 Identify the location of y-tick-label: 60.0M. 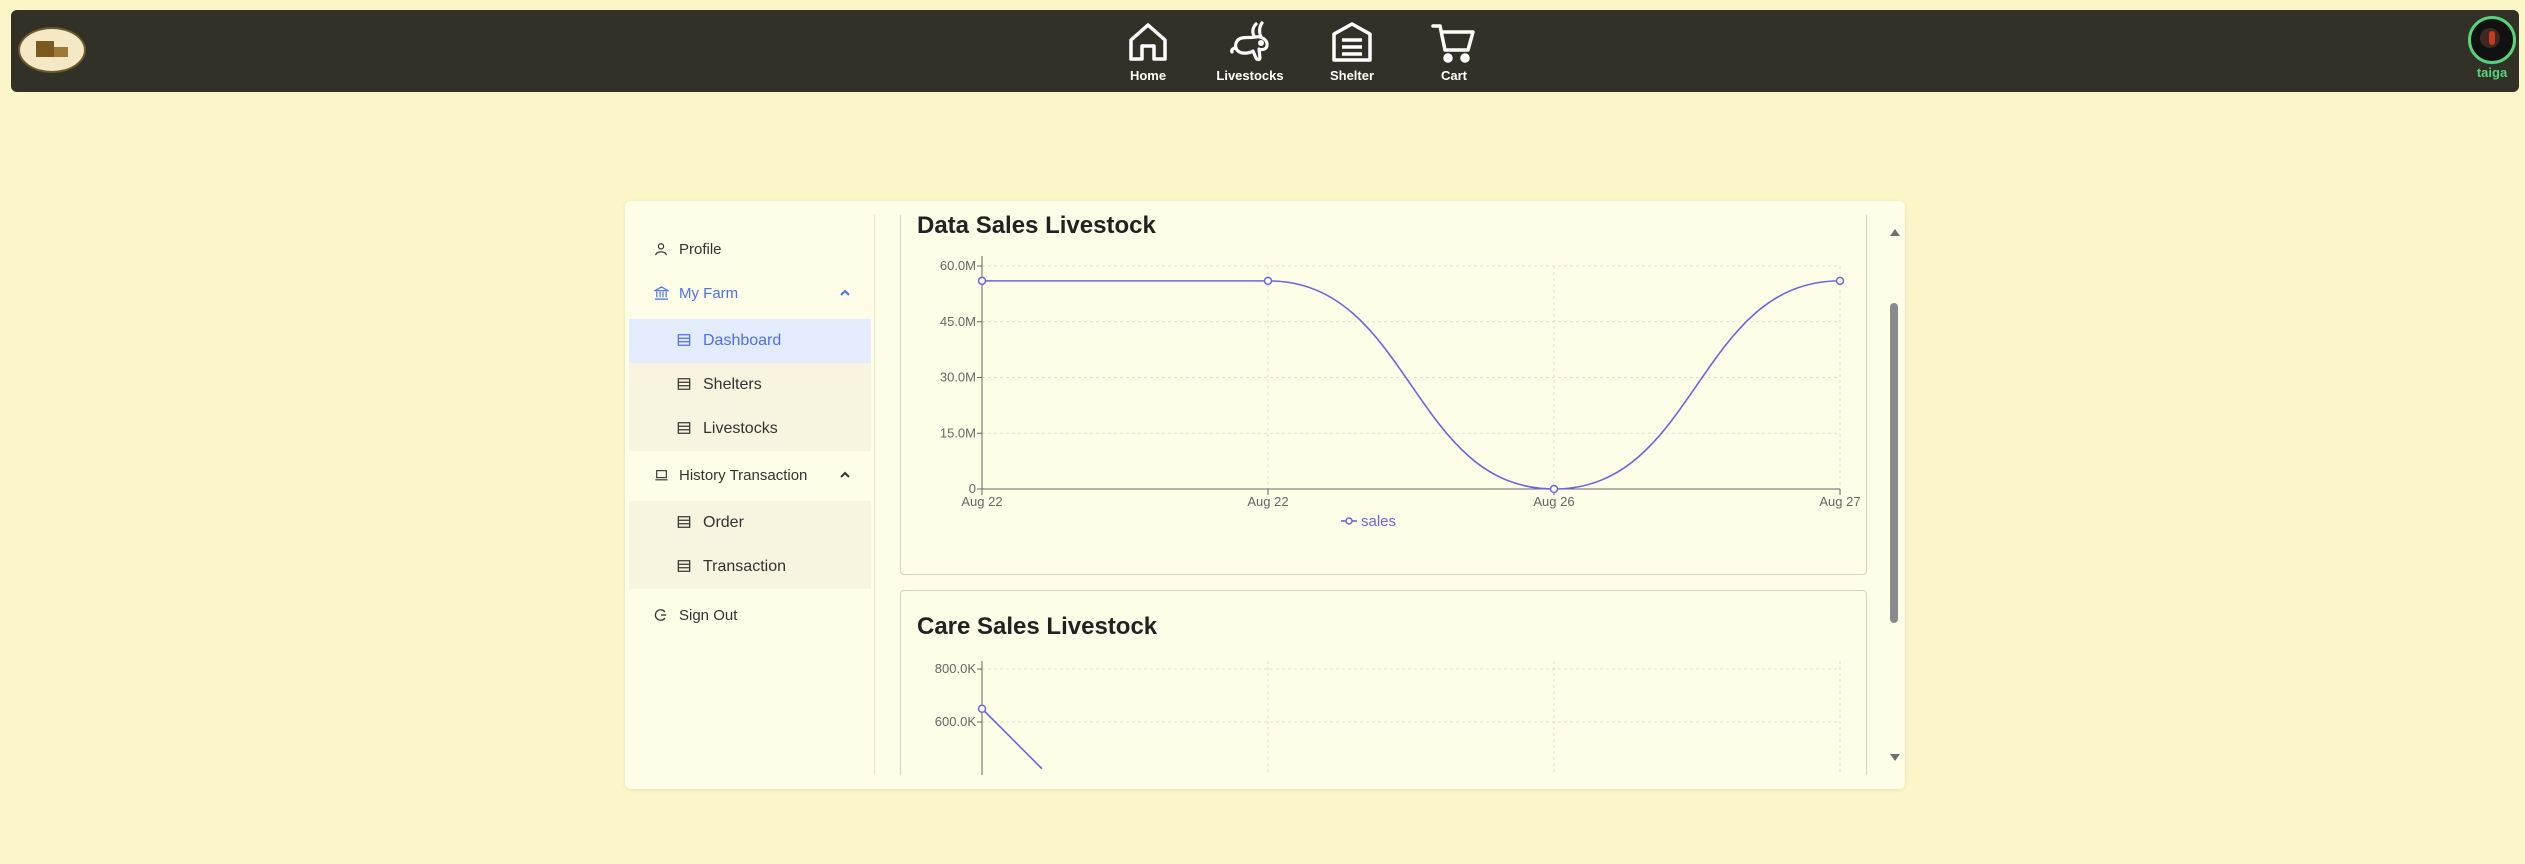
(958, 265).